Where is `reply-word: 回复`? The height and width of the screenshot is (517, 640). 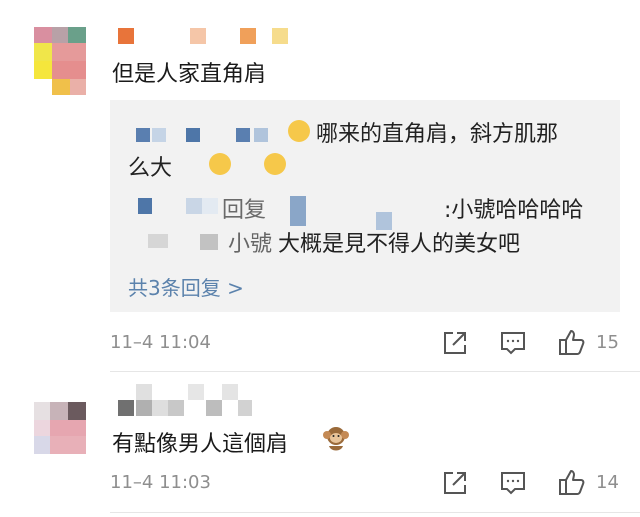 reply-word: 回复 is located at coordinates (244, 210).